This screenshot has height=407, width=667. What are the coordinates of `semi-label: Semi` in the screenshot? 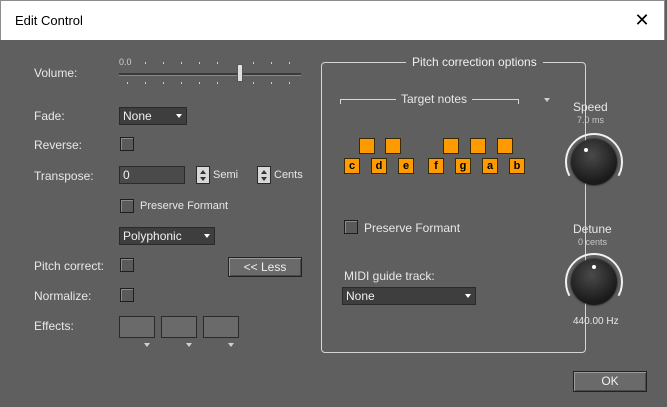 It's located at (226, 175).